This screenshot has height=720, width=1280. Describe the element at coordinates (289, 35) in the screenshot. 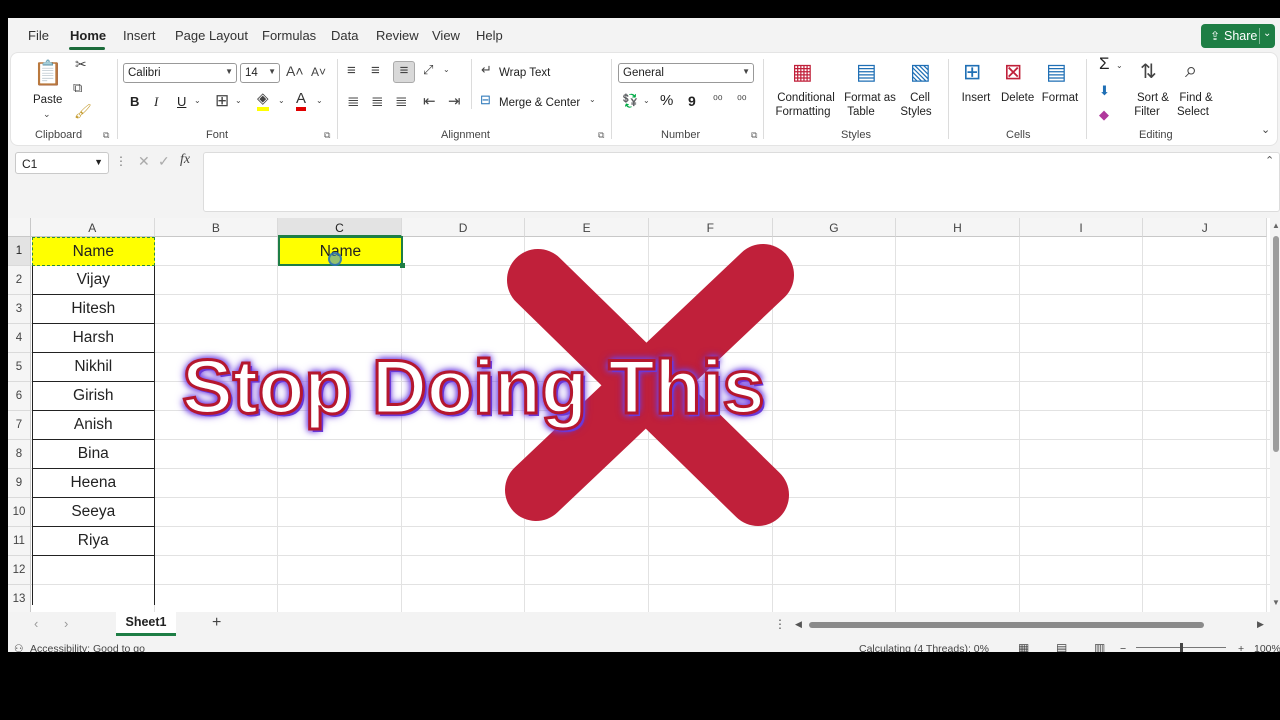

I see `menu-formulas: Formulas` at that location.